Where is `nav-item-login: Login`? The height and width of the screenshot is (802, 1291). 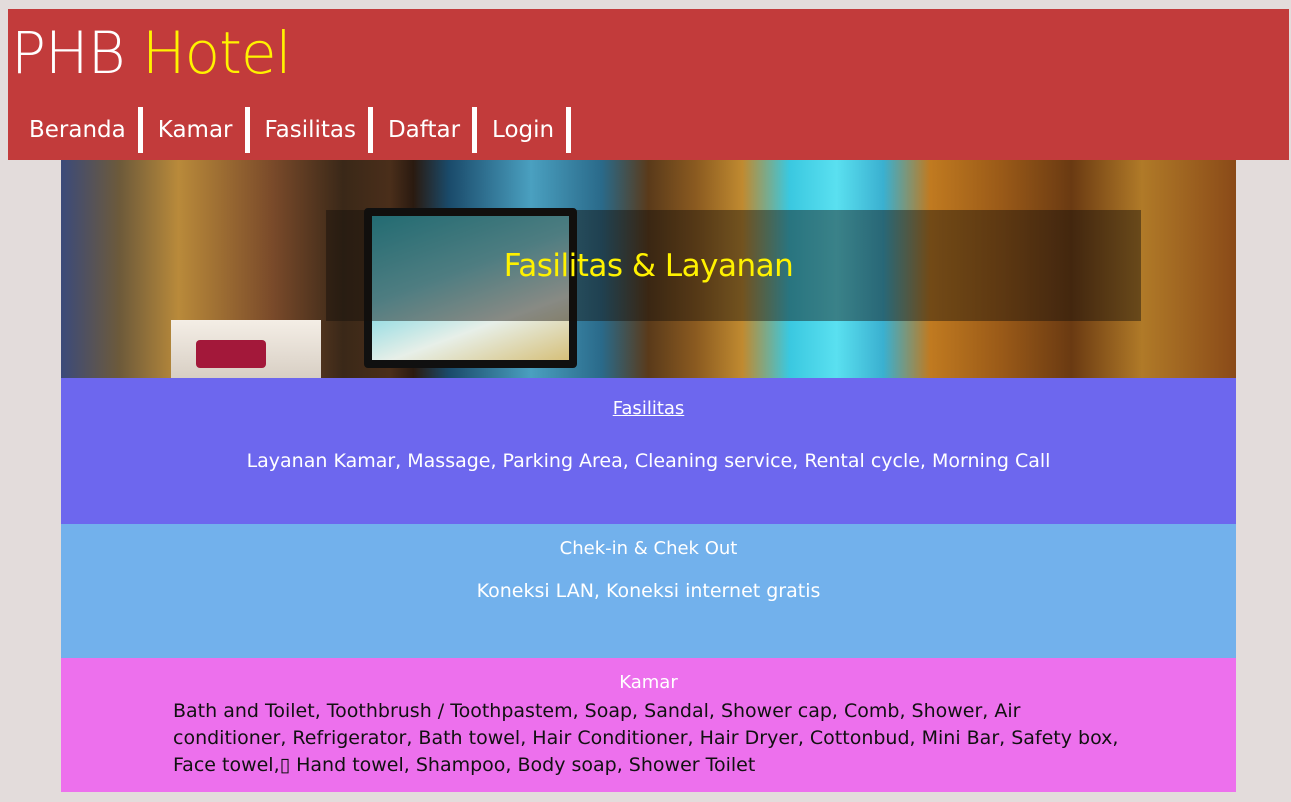 nav-item-login: Login is located at coordinates (528, 130).